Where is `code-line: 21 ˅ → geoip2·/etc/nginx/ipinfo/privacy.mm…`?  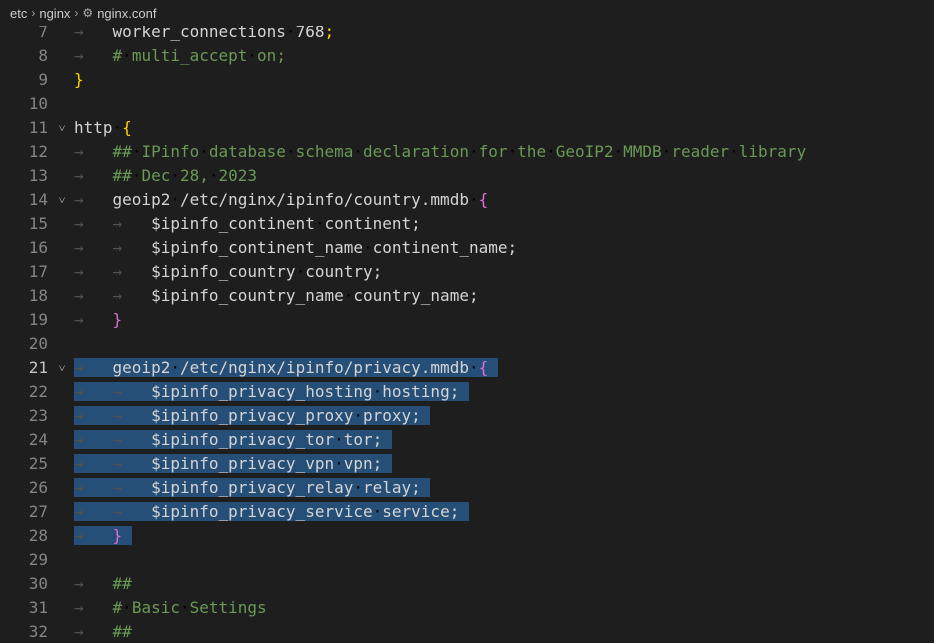 code-line: 21 ˅ → geoip2·/etc/nginx/ipinfo/privacy.mm… is located at coordinates (467, 368).